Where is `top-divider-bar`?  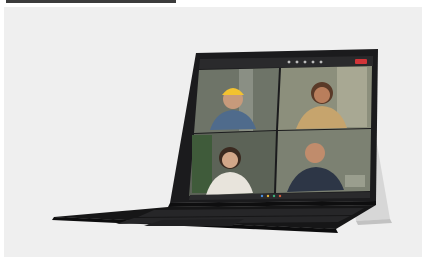
top-divider-bar is located at coordinates (91, 1).